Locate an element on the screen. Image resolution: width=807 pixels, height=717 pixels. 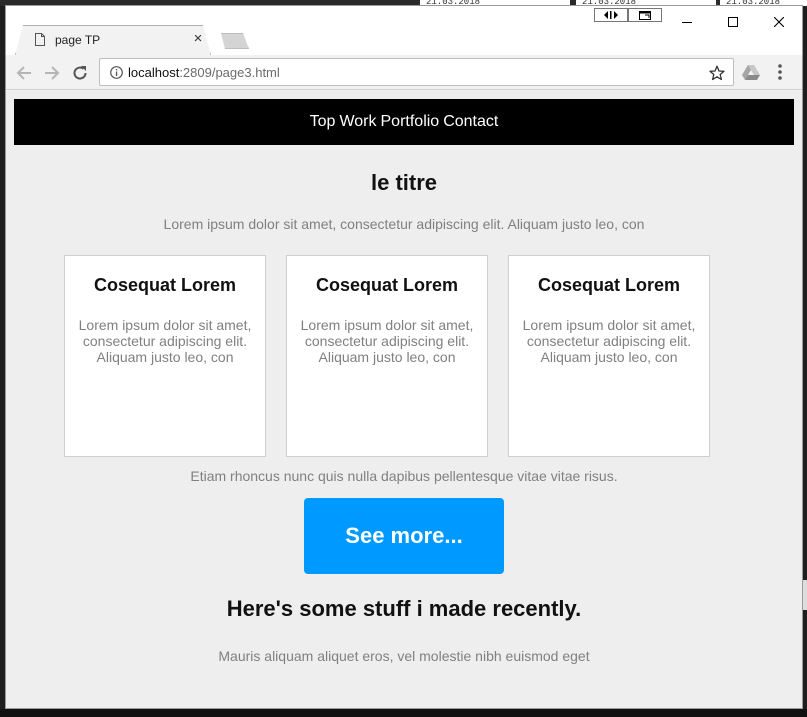
forward-arrow-icon is located at coordinates (52, 73).